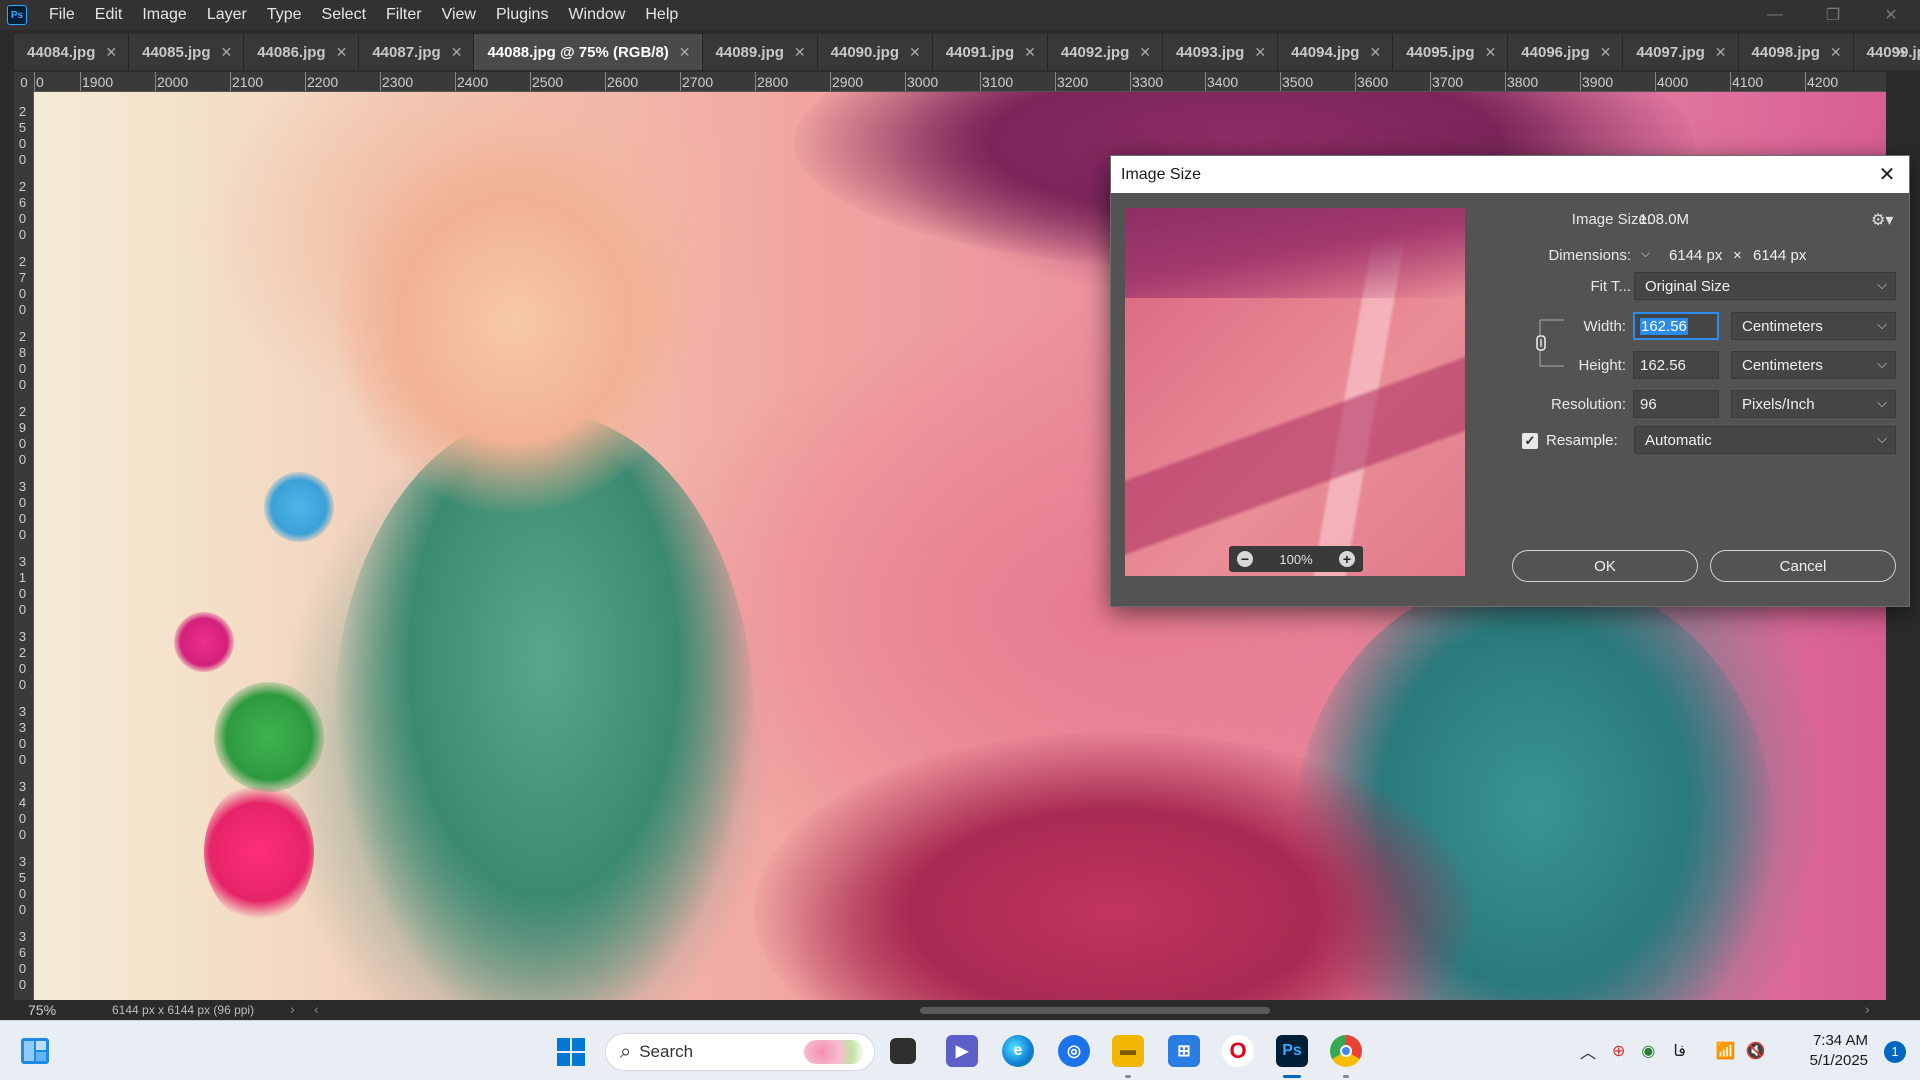 This screenshot has height=1080, width=1920. Describe the element at coordinates (398, 82) in the screenshot. I see `ruler-label: 2300` at that location.